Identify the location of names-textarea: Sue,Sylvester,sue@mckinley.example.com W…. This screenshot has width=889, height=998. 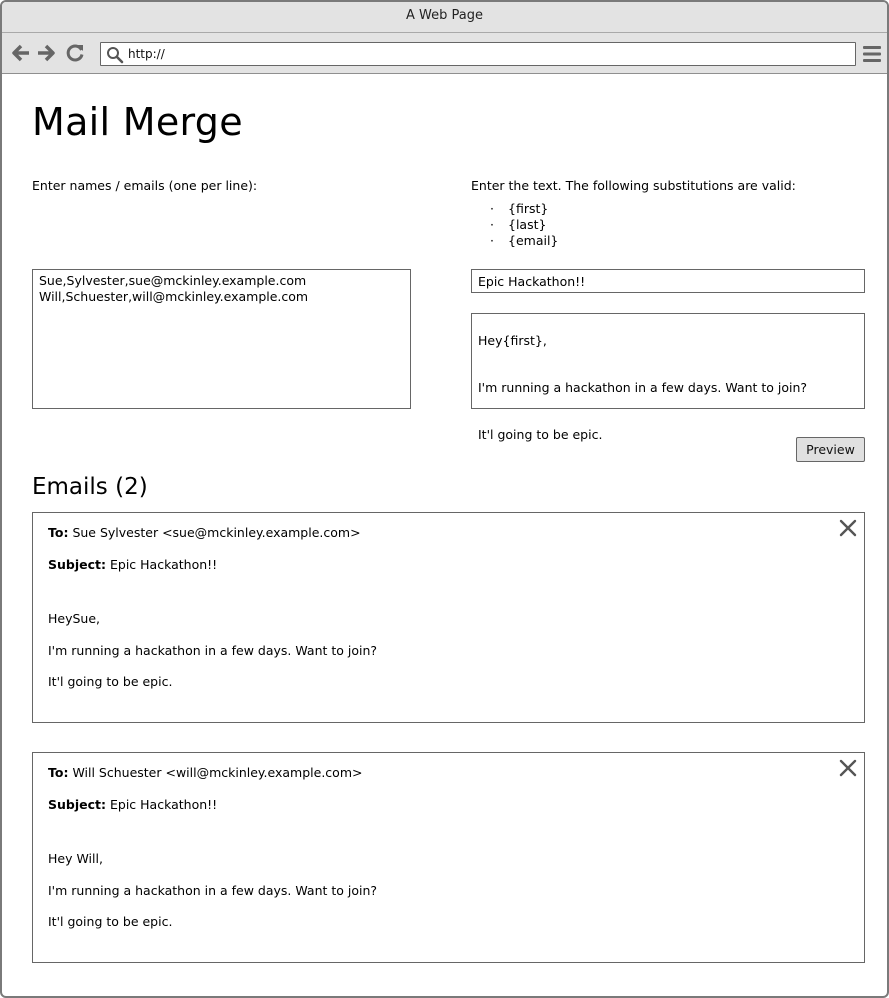
(221, 339).